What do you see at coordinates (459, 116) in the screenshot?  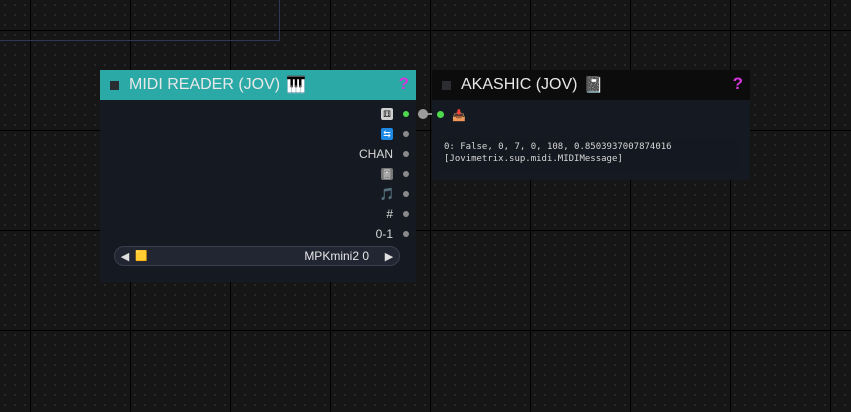 I see `inbox-icon: 📥` at bounding box center [459, 116].